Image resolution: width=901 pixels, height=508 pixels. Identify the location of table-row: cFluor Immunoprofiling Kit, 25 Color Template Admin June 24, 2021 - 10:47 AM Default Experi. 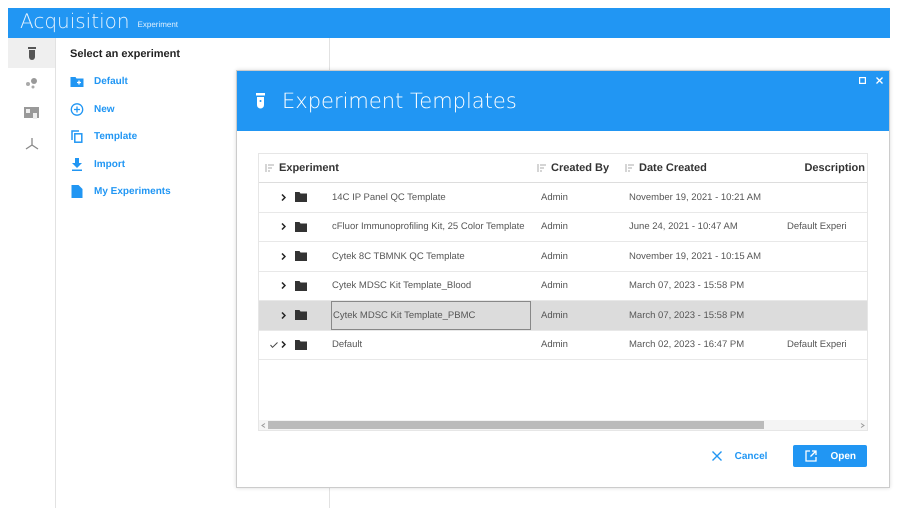
(563, 227).